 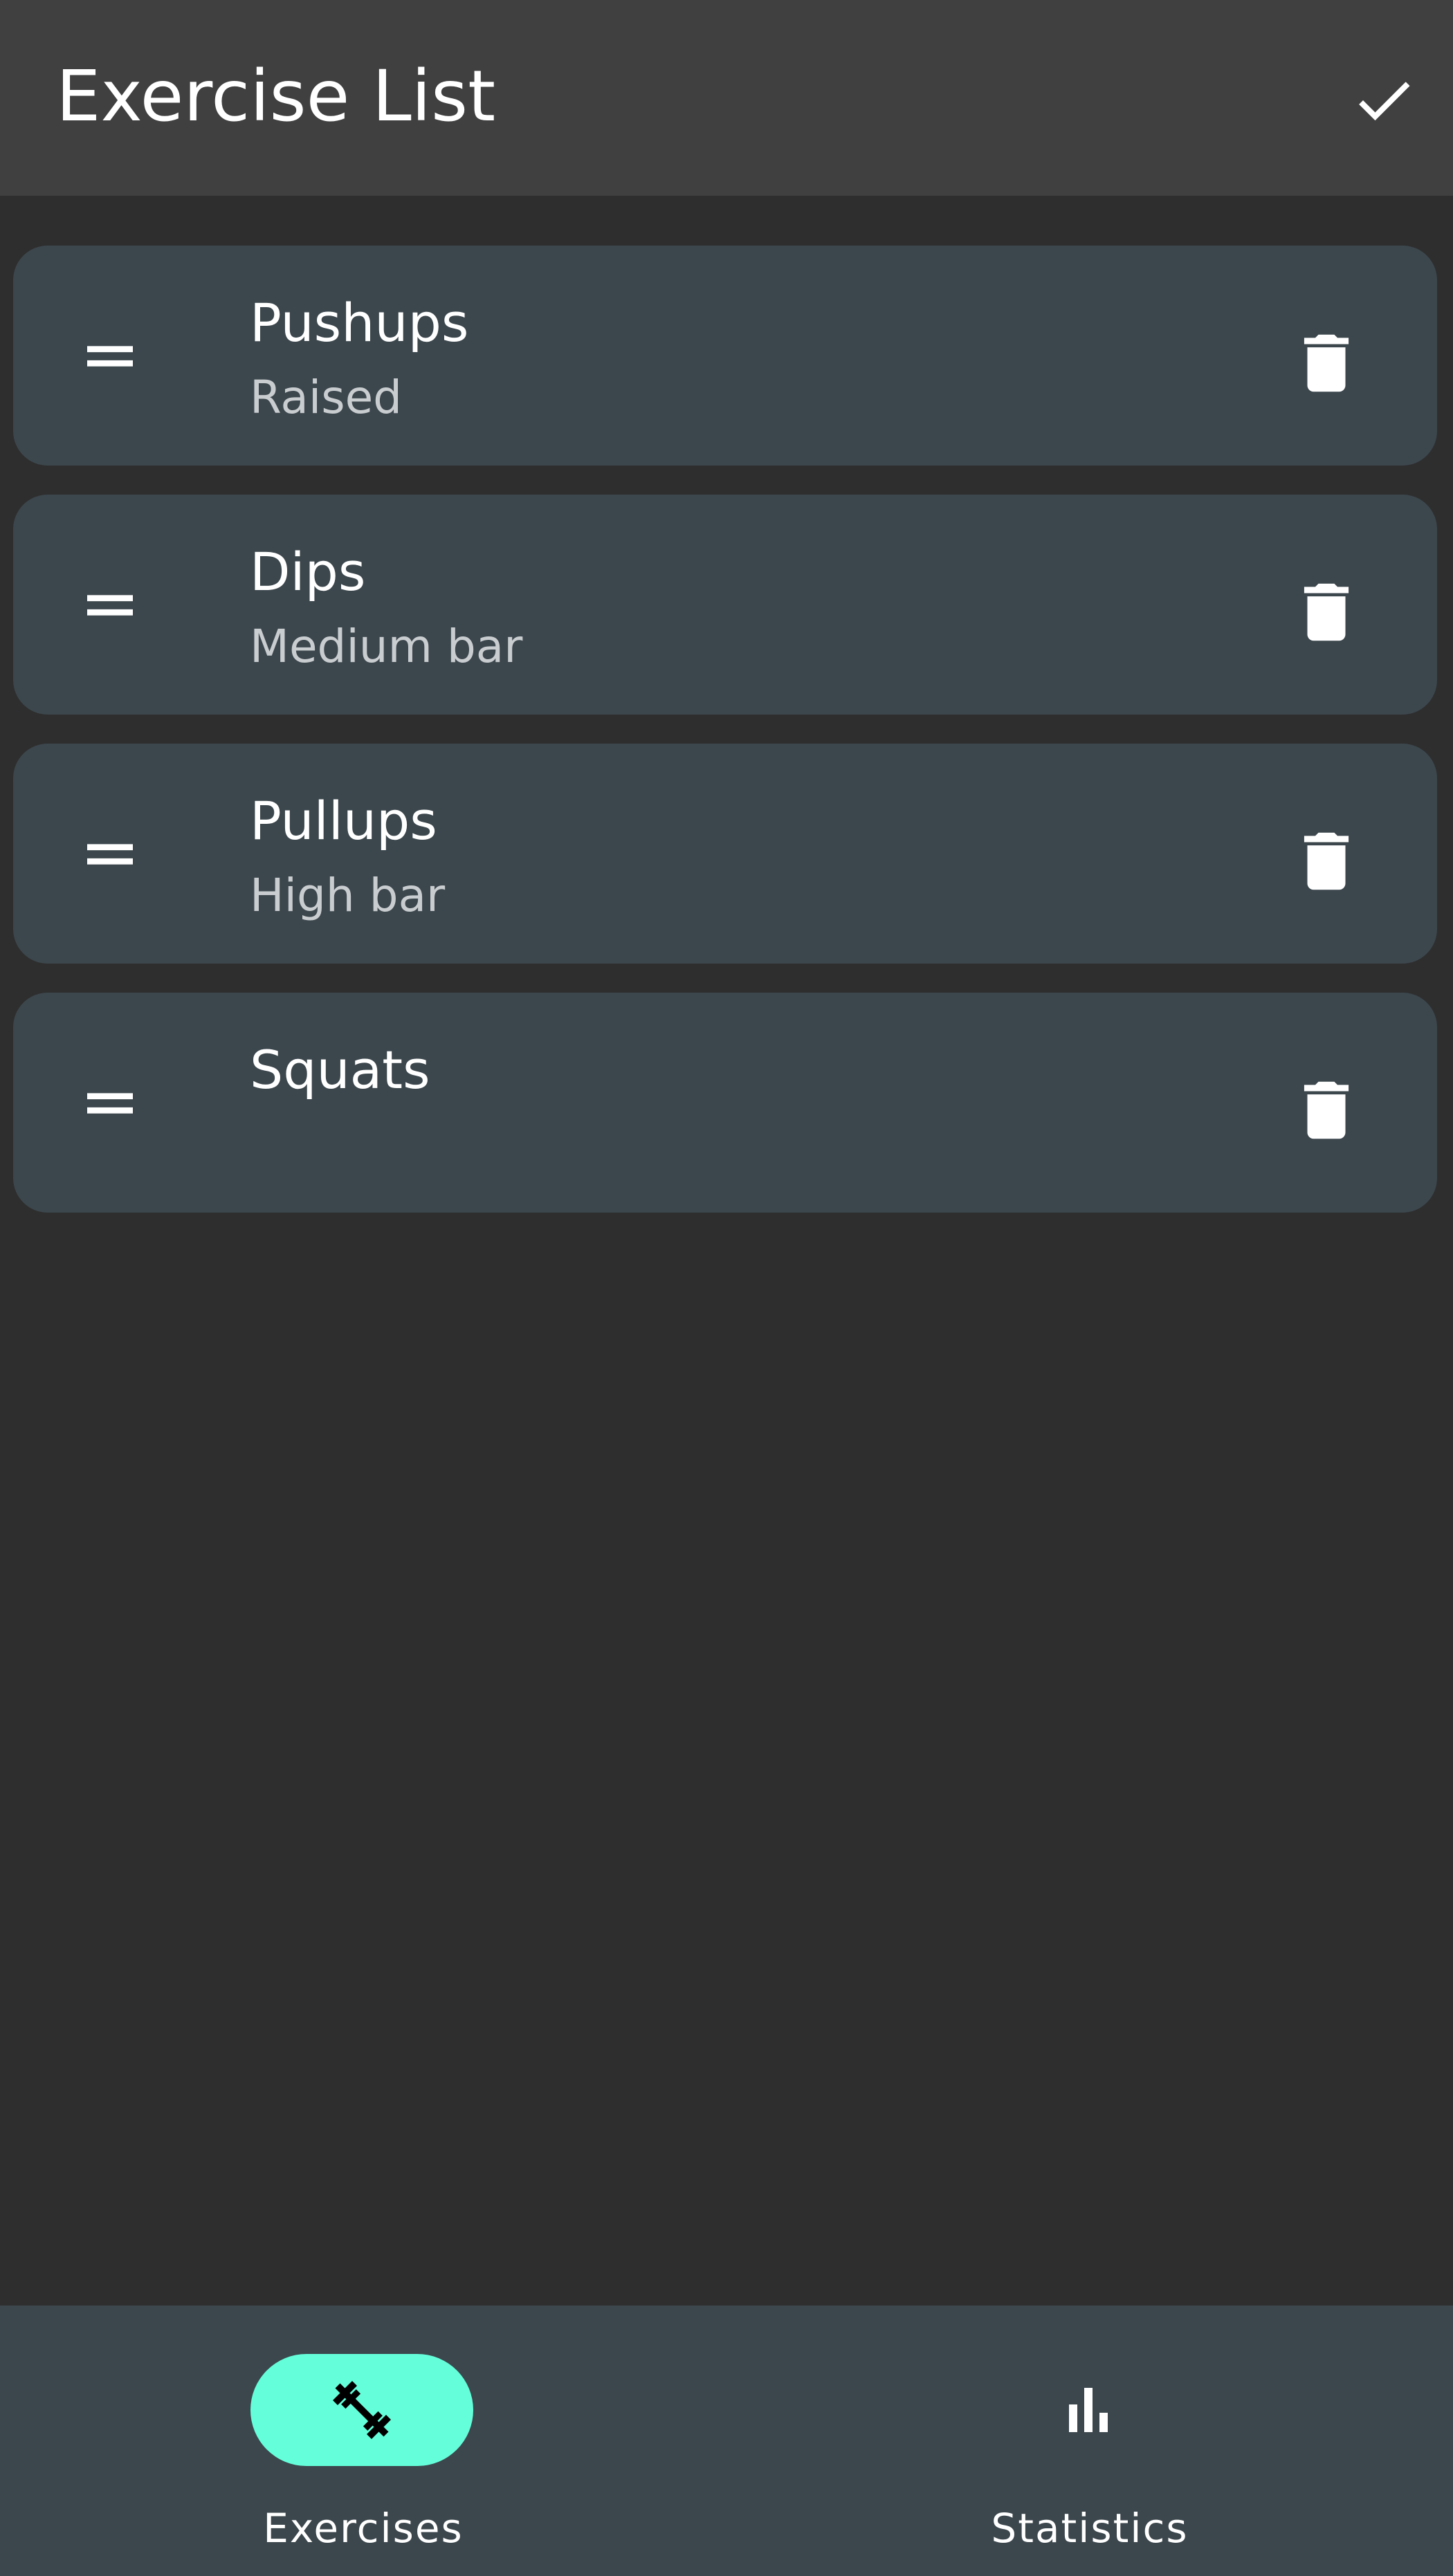 What do you see at coordinates (340, 1070) in the screenshot?
I see `exercise-name: Squats` at bounding box center [340, 1070].